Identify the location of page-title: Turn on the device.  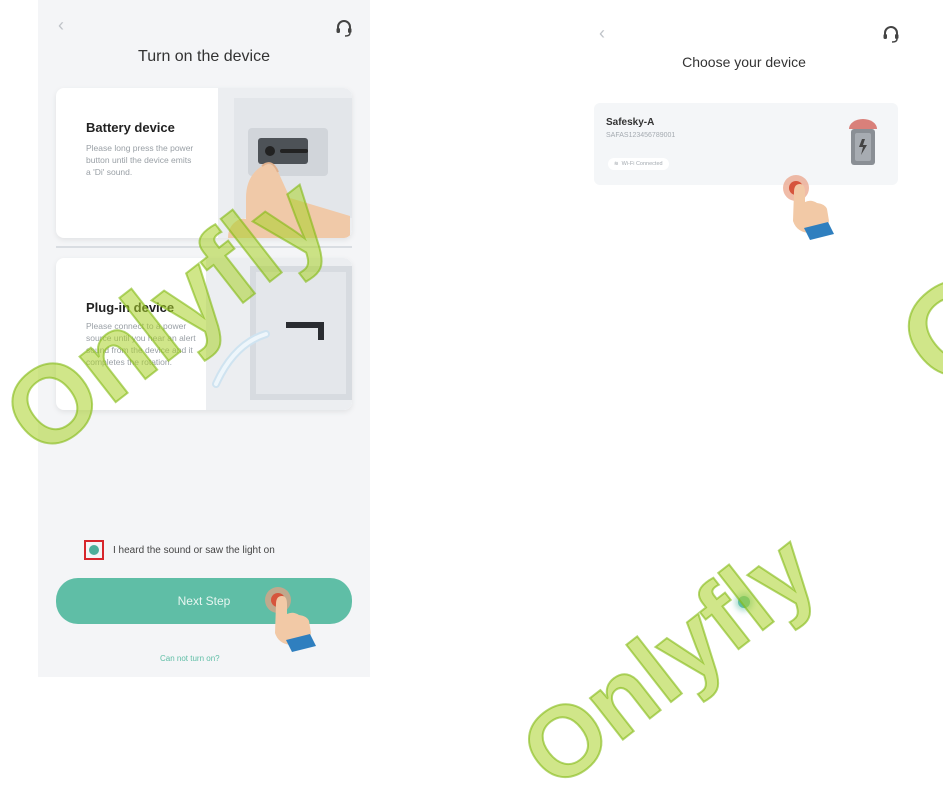
(204, 56).